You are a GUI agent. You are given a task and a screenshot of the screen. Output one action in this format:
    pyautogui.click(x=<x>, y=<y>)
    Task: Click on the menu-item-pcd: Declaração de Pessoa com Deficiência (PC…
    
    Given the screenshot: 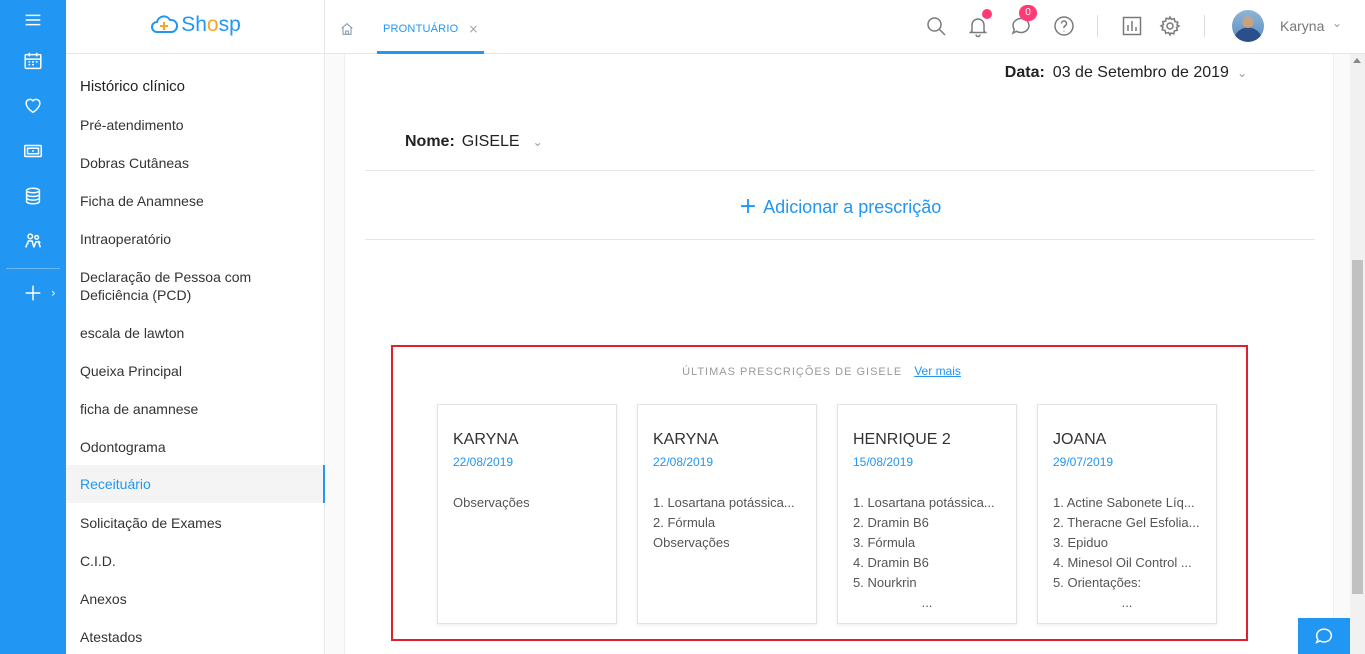 What is the action you would take?
    pyautogui.click(x=195, y=286)
    